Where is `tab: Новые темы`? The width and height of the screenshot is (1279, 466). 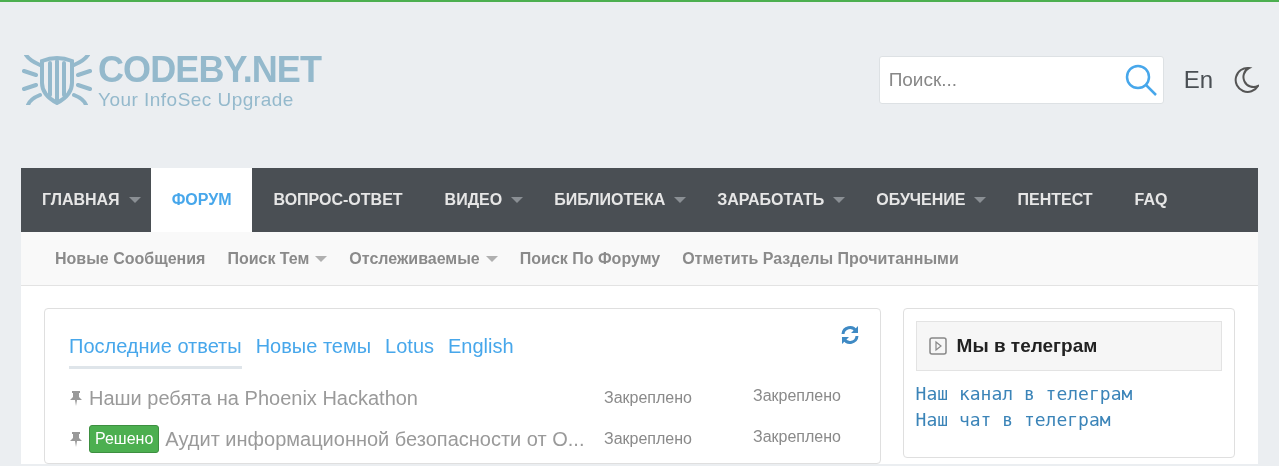
tab: Новые темы is located at coordinates (313, 350).